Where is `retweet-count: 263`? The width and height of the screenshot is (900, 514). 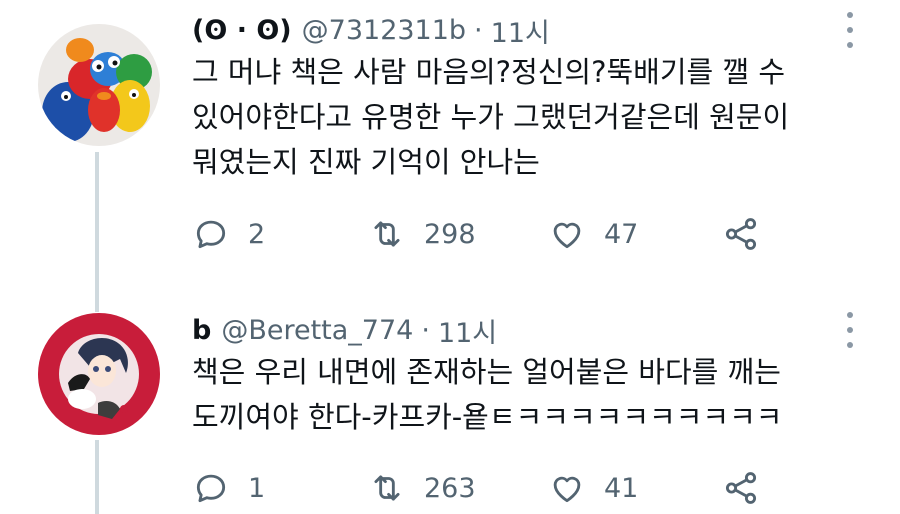
retweet-count: 263 is located at coordinates (450, 488).